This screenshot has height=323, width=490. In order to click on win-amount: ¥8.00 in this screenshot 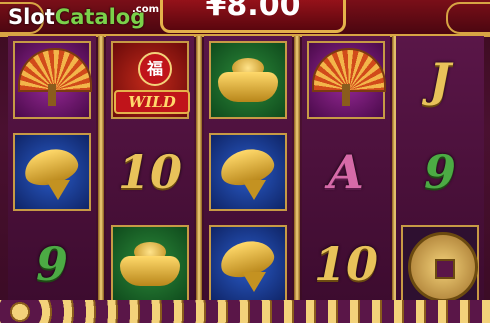, I will do `click(253, 11)`.